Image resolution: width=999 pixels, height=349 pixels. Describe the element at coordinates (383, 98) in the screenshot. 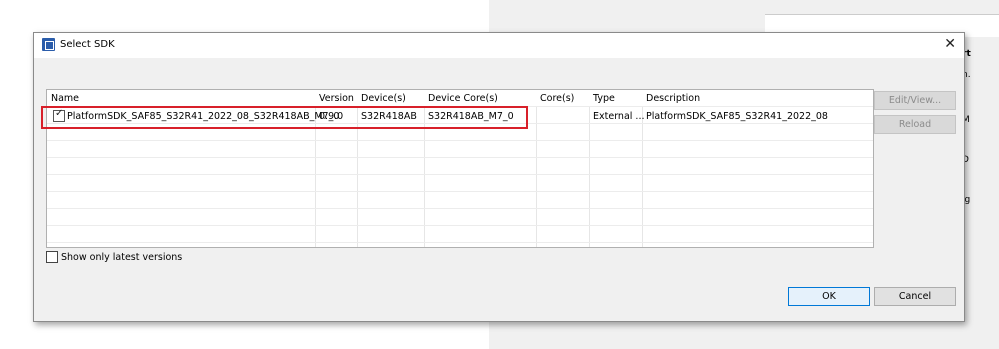

I see `column-header-devices: Device(s)` at that location.